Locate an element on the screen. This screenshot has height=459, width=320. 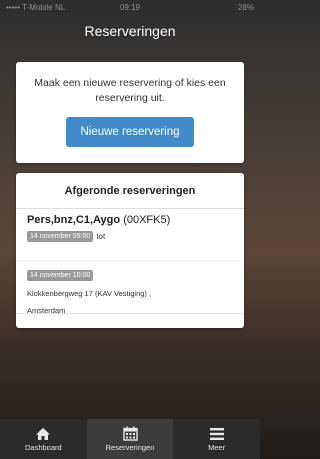
to-label: tot is located at coordinates (101, 236).